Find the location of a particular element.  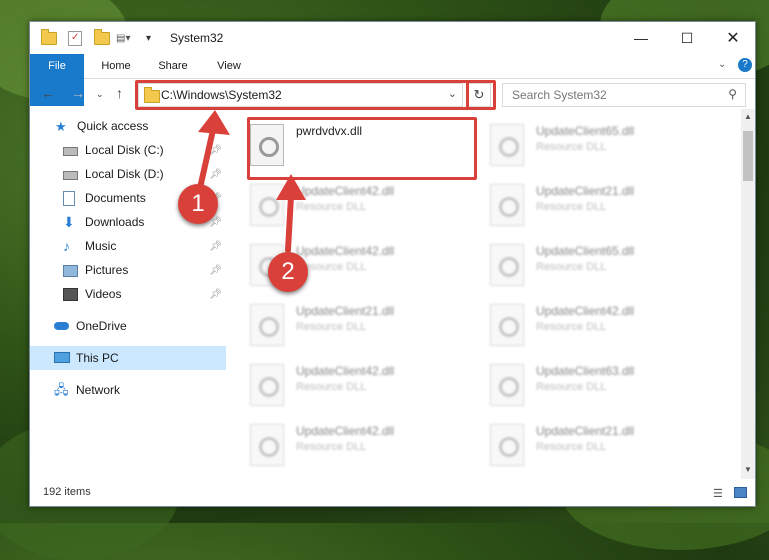

annotation-arrows is located at coordinates (251, 181).